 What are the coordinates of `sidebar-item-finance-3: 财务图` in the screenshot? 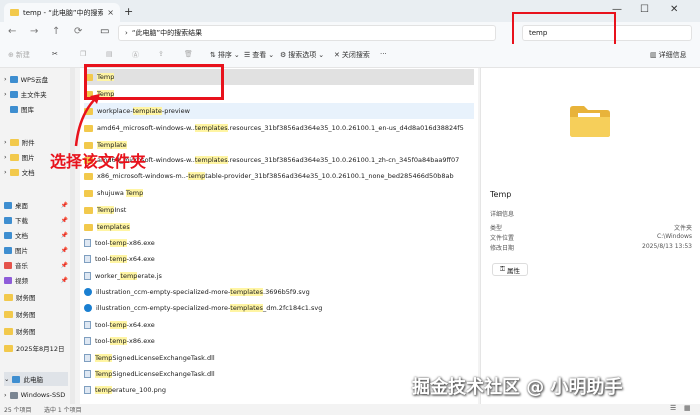 It's located at (36, 331).